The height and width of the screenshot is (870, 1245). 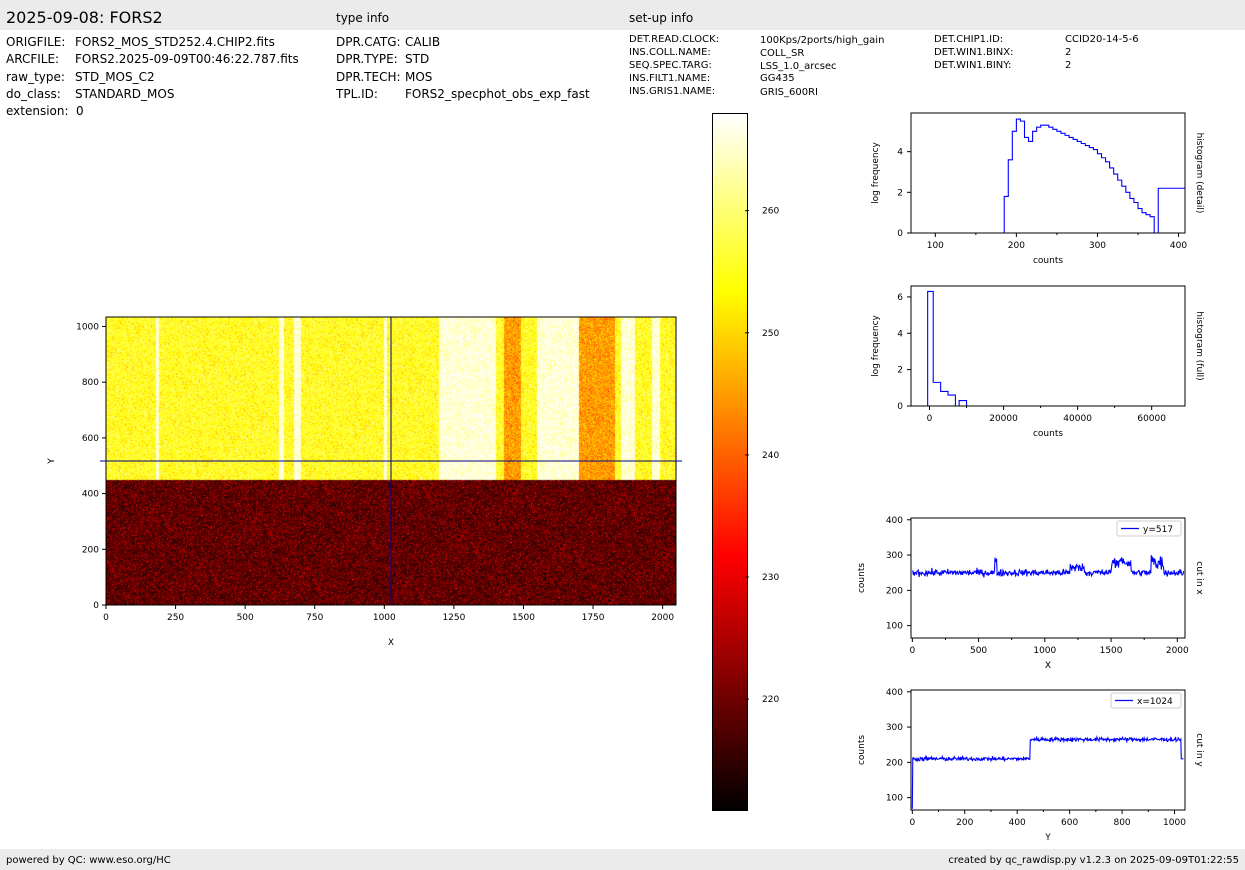 I want to click on legend-label: y=517, so click(x=1158, y=530).